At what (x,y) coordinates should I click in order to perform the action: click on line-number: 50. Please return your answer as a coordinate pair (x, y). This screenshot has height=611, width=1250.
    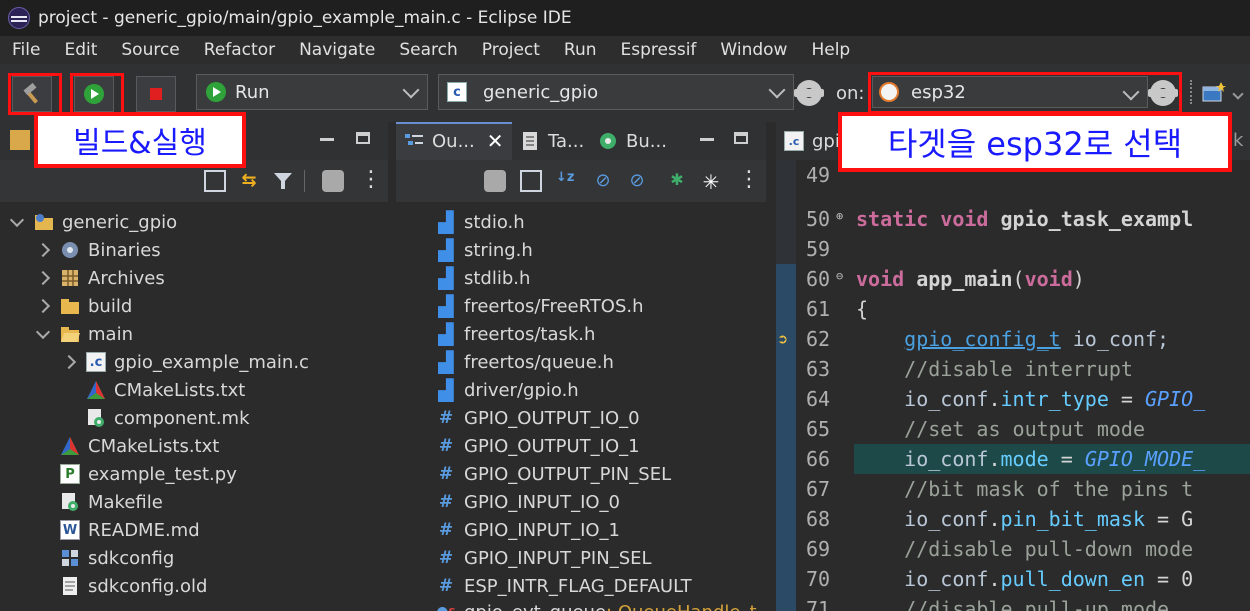
    Looking at the image, I should click on (818, 219).